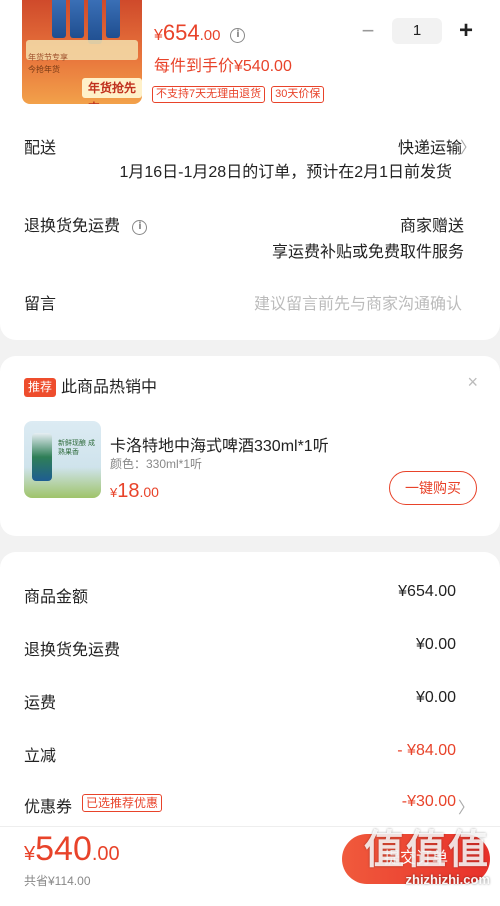 Image resolution: width=500 pixels, height=906 pixels. What do you see at coordinates (122, 803) in the screenshot?
I see `coupon-tag: 已选推荐优惠` at bounding box center [122, 803].